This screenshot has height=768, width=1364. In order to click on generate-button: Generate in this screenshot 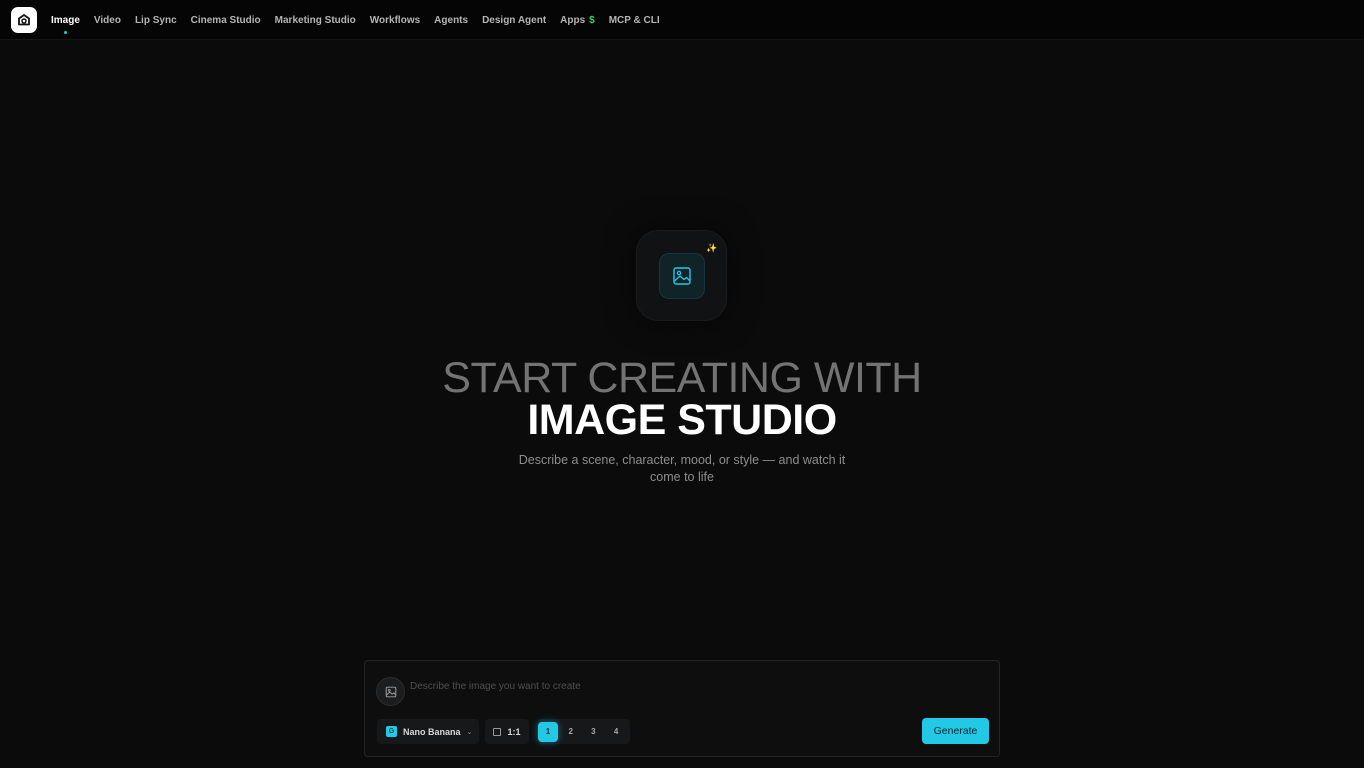, I will do `click(955, 731)`.